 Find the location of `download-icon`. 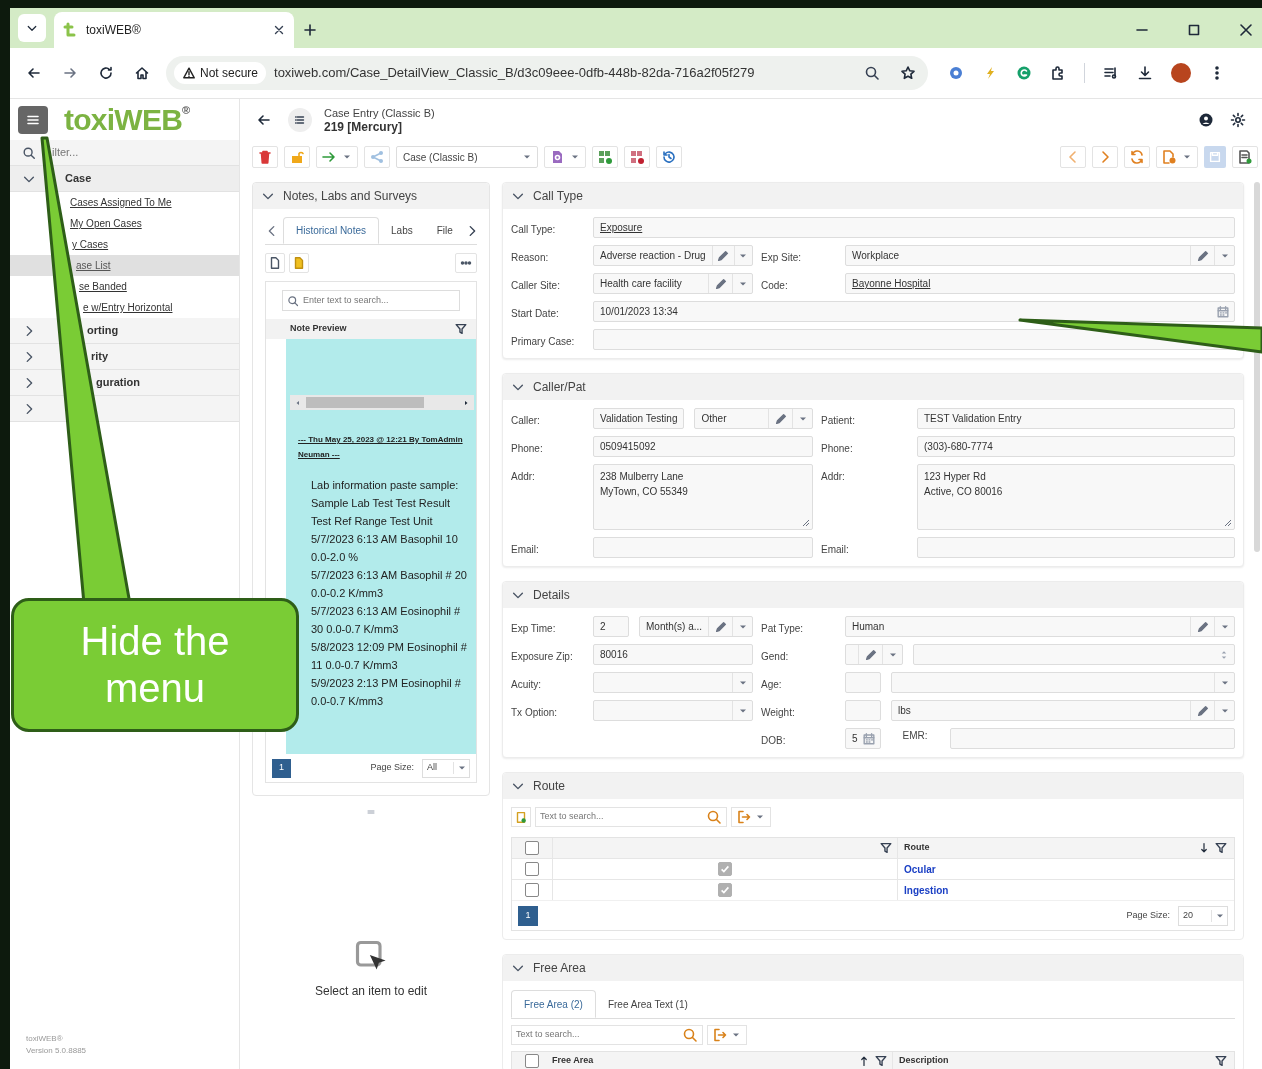

download-icon is located at coordinates (1145, 73).